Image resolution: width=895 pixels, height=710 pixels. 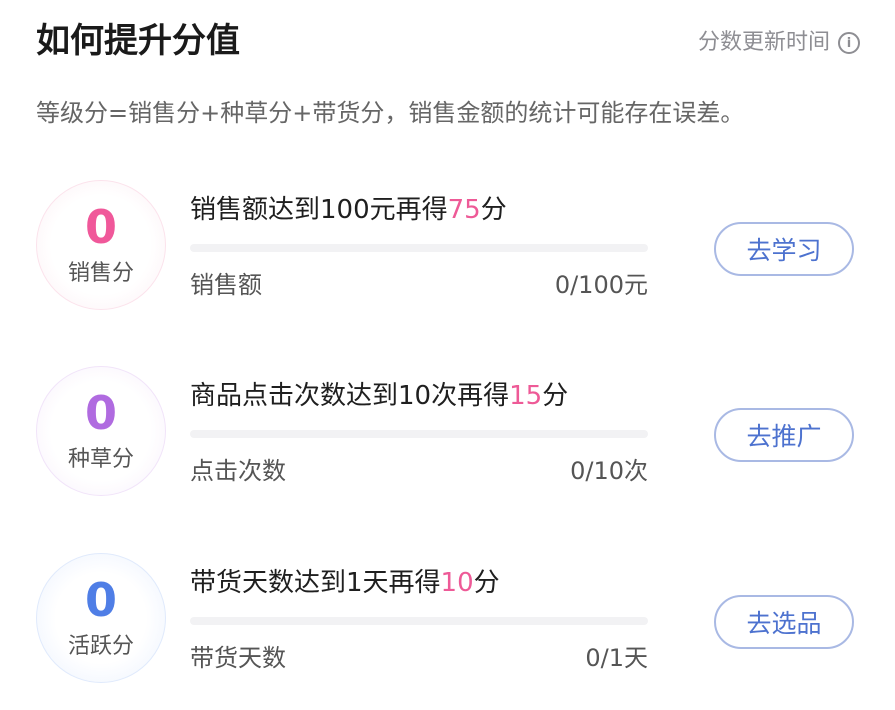 I want to click on sales-score-value: 0, so click(x=100, y=227).